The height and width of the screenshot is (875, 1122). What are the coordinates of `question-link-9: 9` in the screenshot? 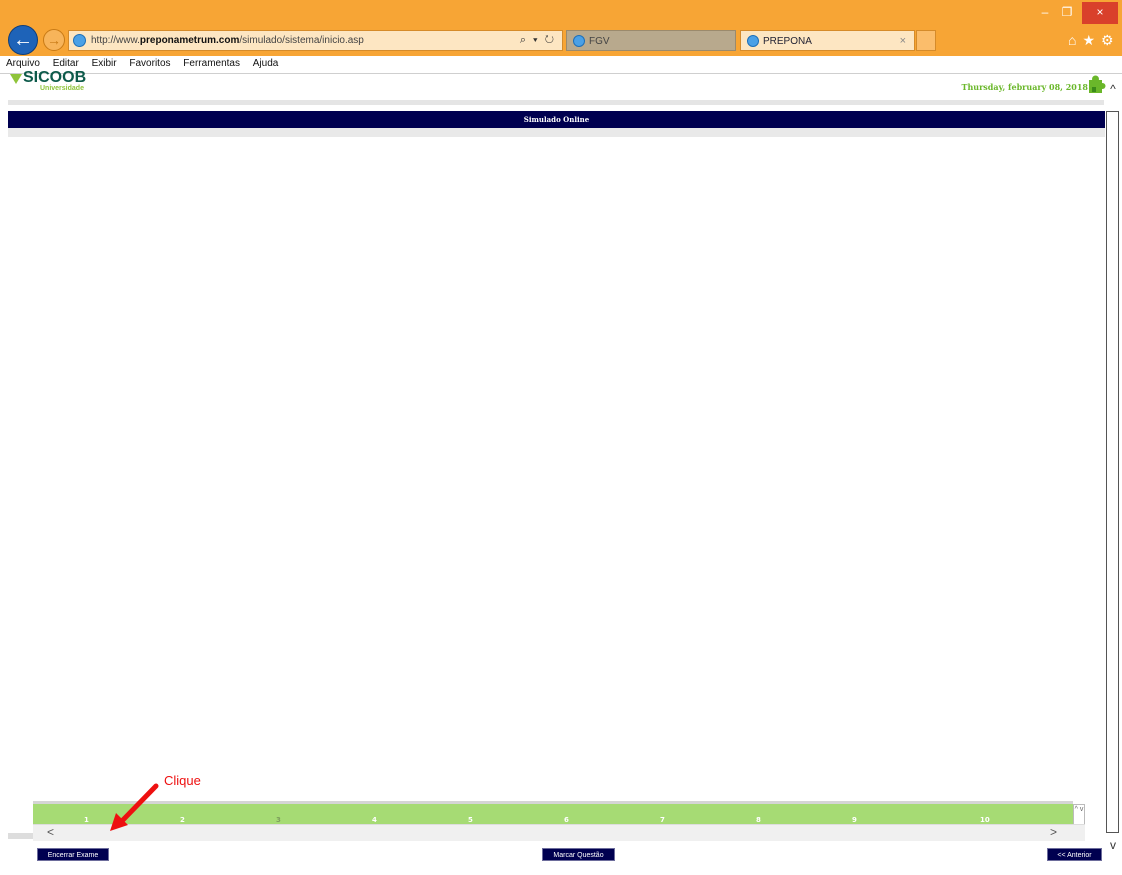 It's located at (854, 820).